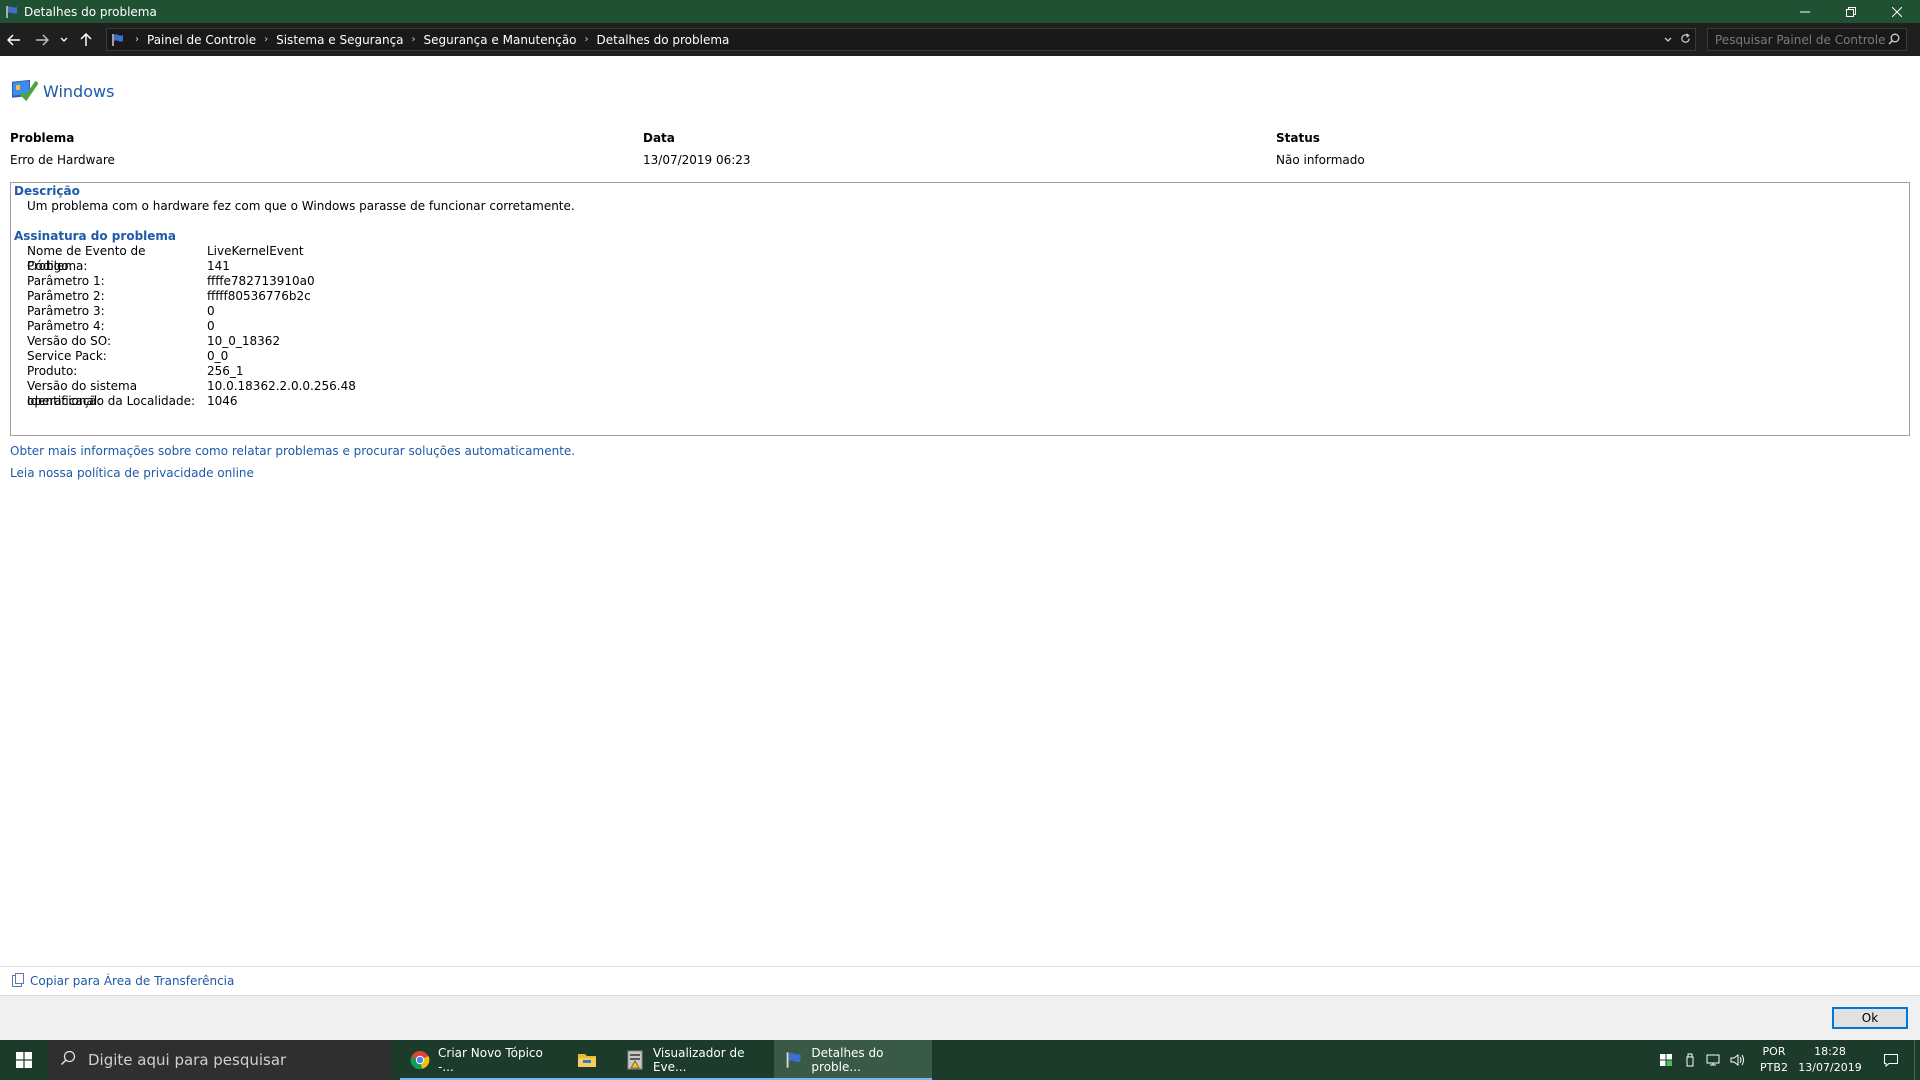 This screenshot has height=1080, width=1920. I want to click on usb-device-icon, so click(1690, 1060).